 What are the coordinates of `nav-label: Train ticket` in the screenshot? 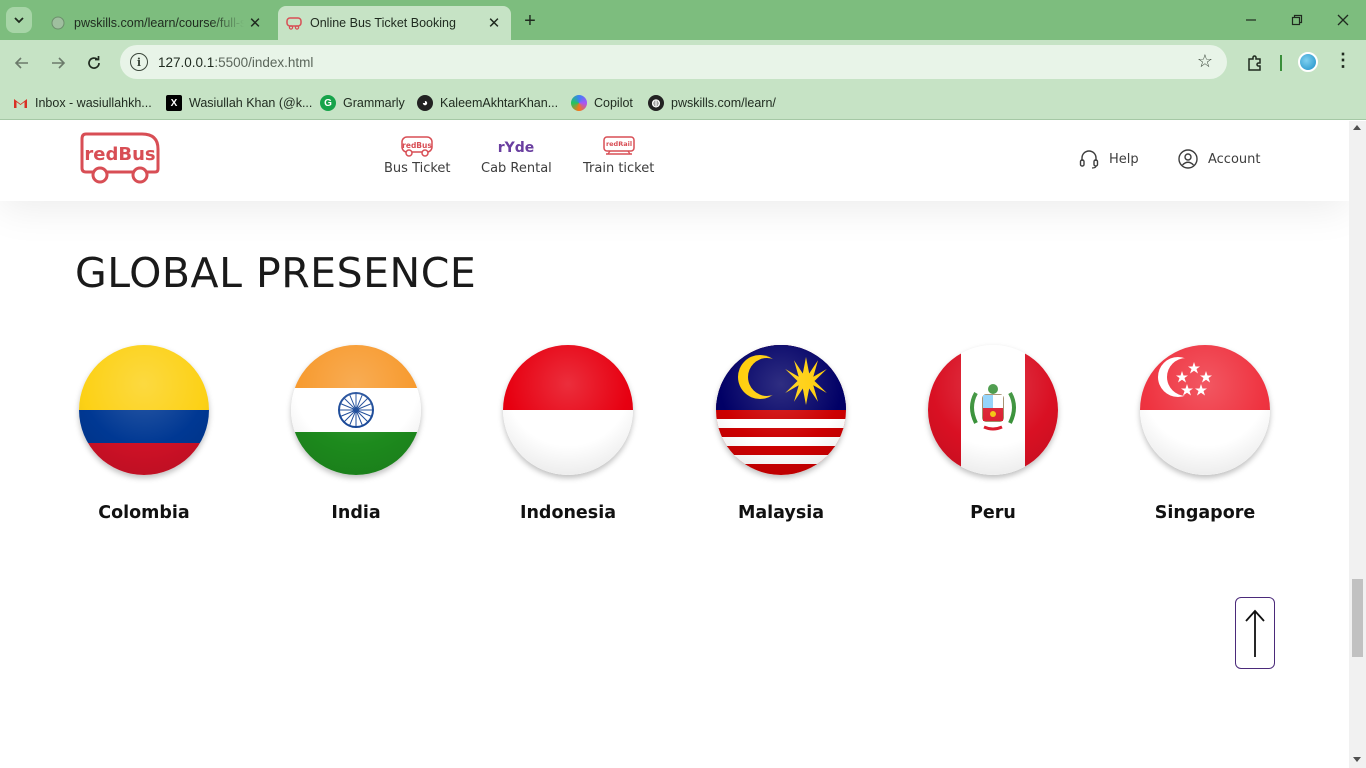 It's located at (619, 168).